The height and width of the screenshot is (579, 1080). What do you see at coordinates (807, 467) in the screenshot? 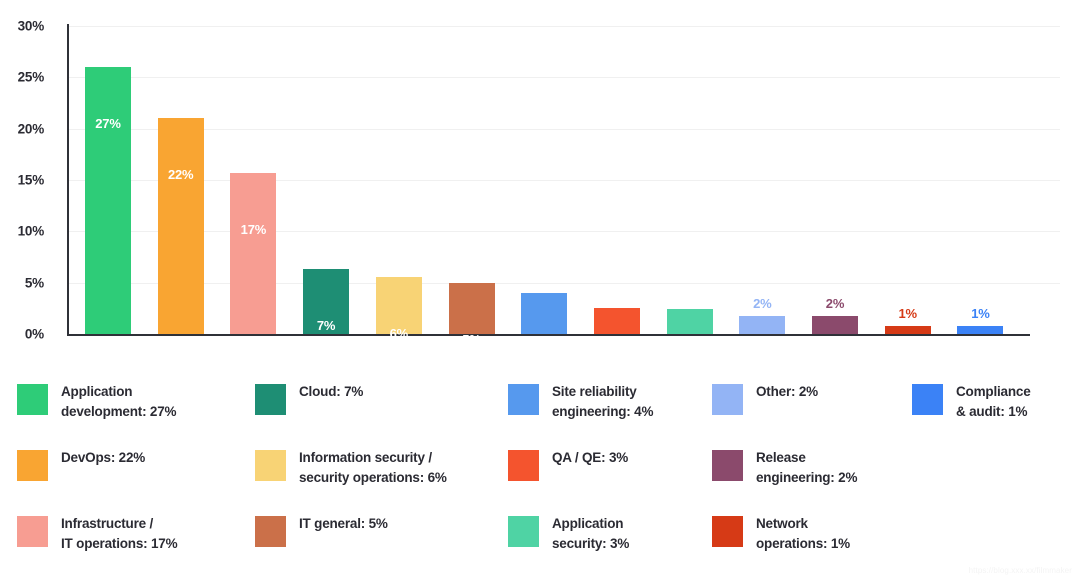
I see `legend-label: Release engineering: 2%` at bounding box center [807, 467].